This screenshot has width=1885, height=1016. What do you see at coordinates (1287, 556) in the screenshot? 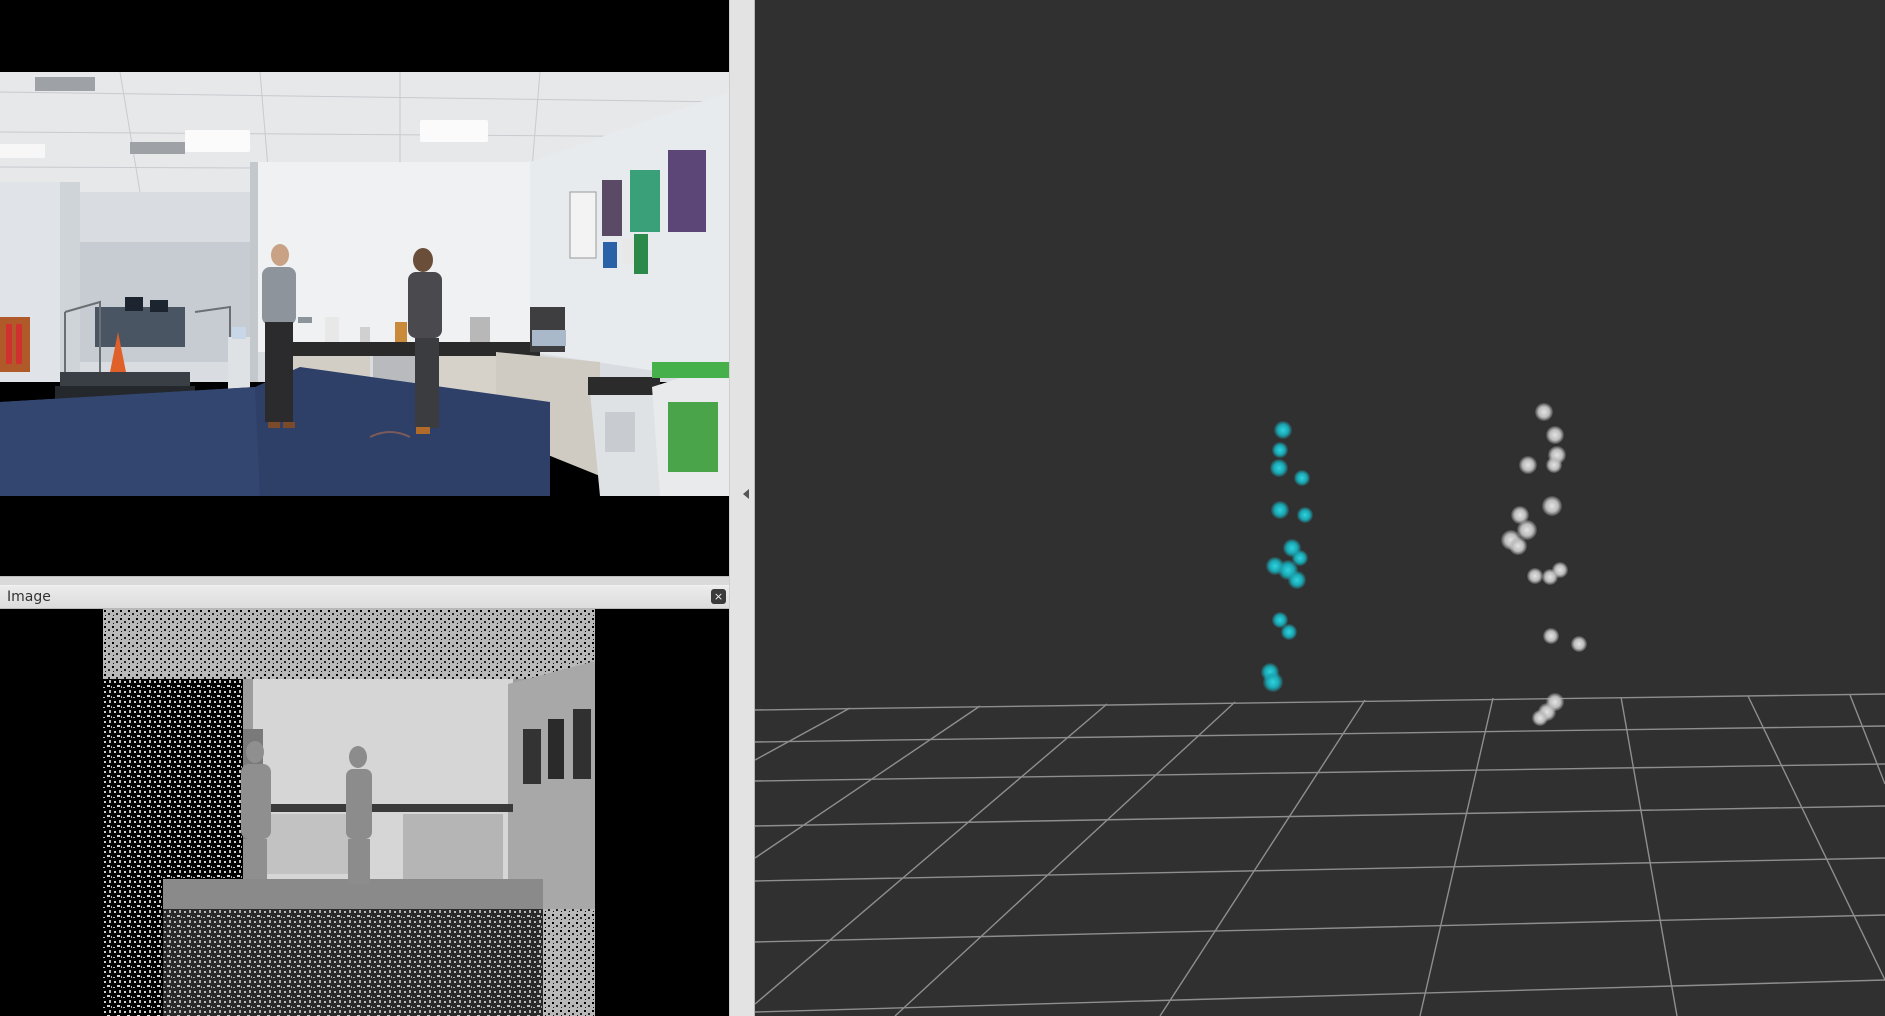
I see `person-marker-cluster-cyan` at bounding box center [1287, 556].